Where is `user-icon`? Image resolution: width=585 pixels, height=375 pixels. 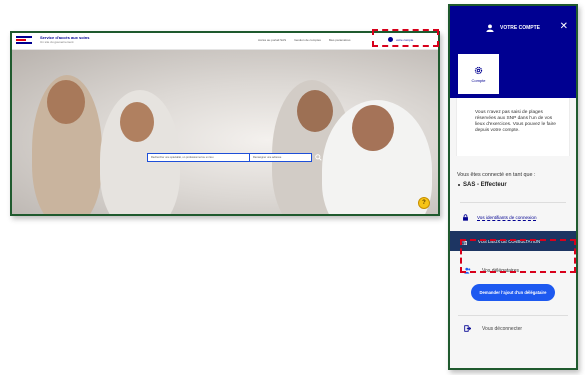 user-icon is located at coordinates (490, 28).